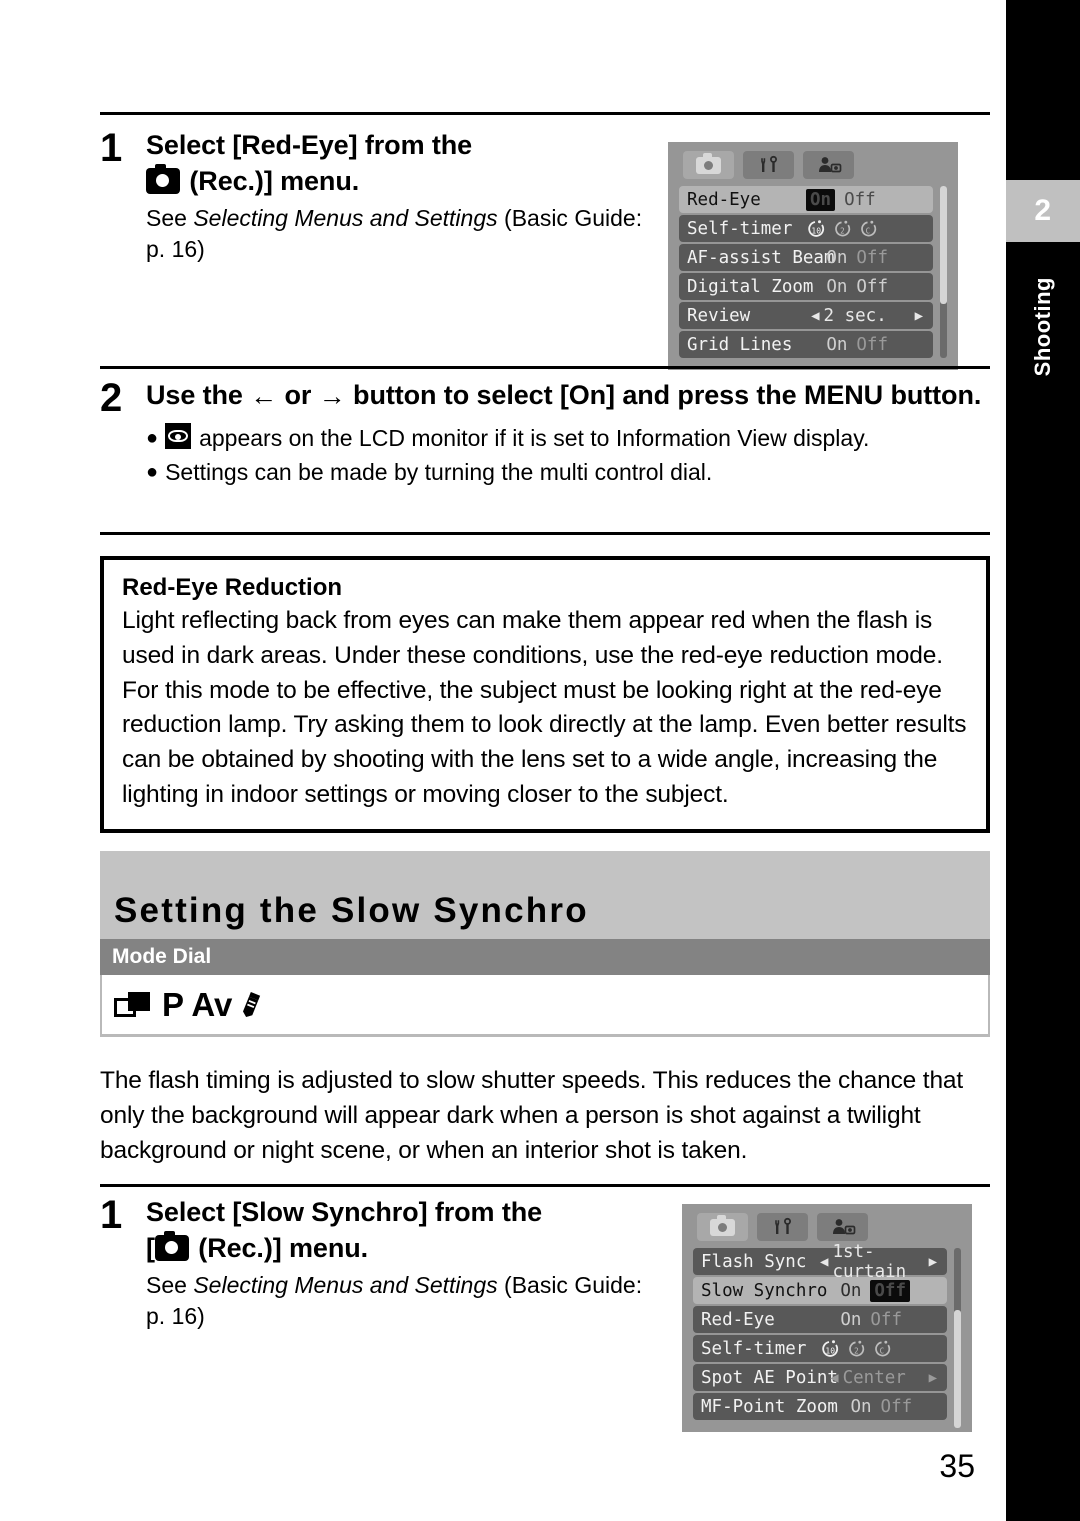  What do you see at coordinates (754, 1261) in the screenshot?
I see `lcd-row-label: Flash Sync` at bounding box center [754, 1261].